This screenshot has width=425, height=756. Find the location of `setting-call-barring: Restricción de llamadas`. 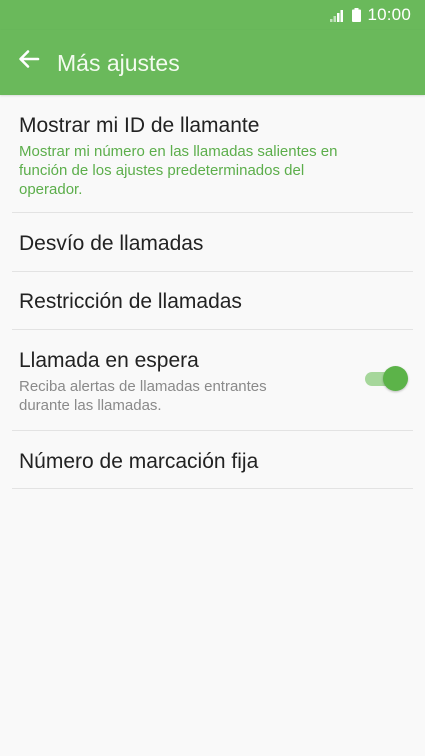

setting-call-barring: Restricción de llamadas is located at coordinates (212, 301).